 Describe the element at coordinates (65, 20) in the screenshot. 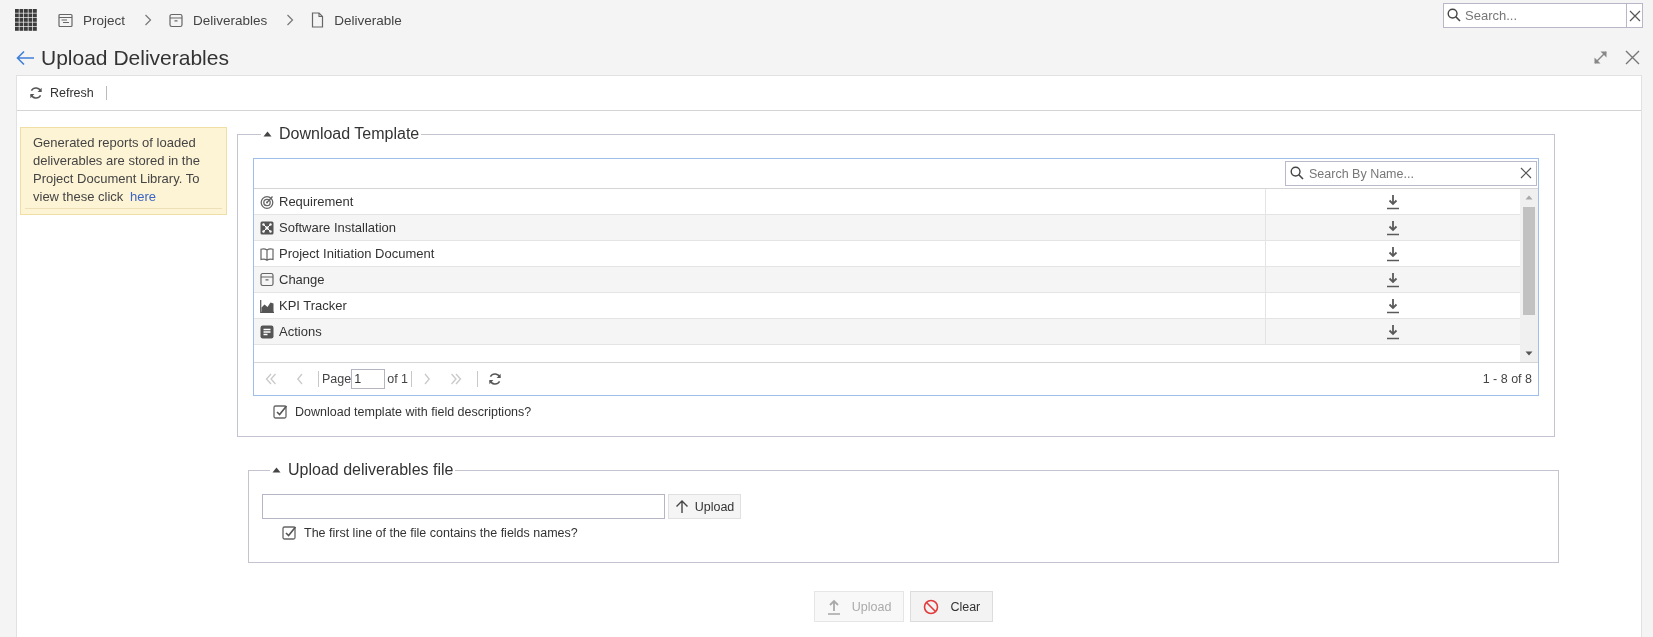

I see `form-icon` at that location.